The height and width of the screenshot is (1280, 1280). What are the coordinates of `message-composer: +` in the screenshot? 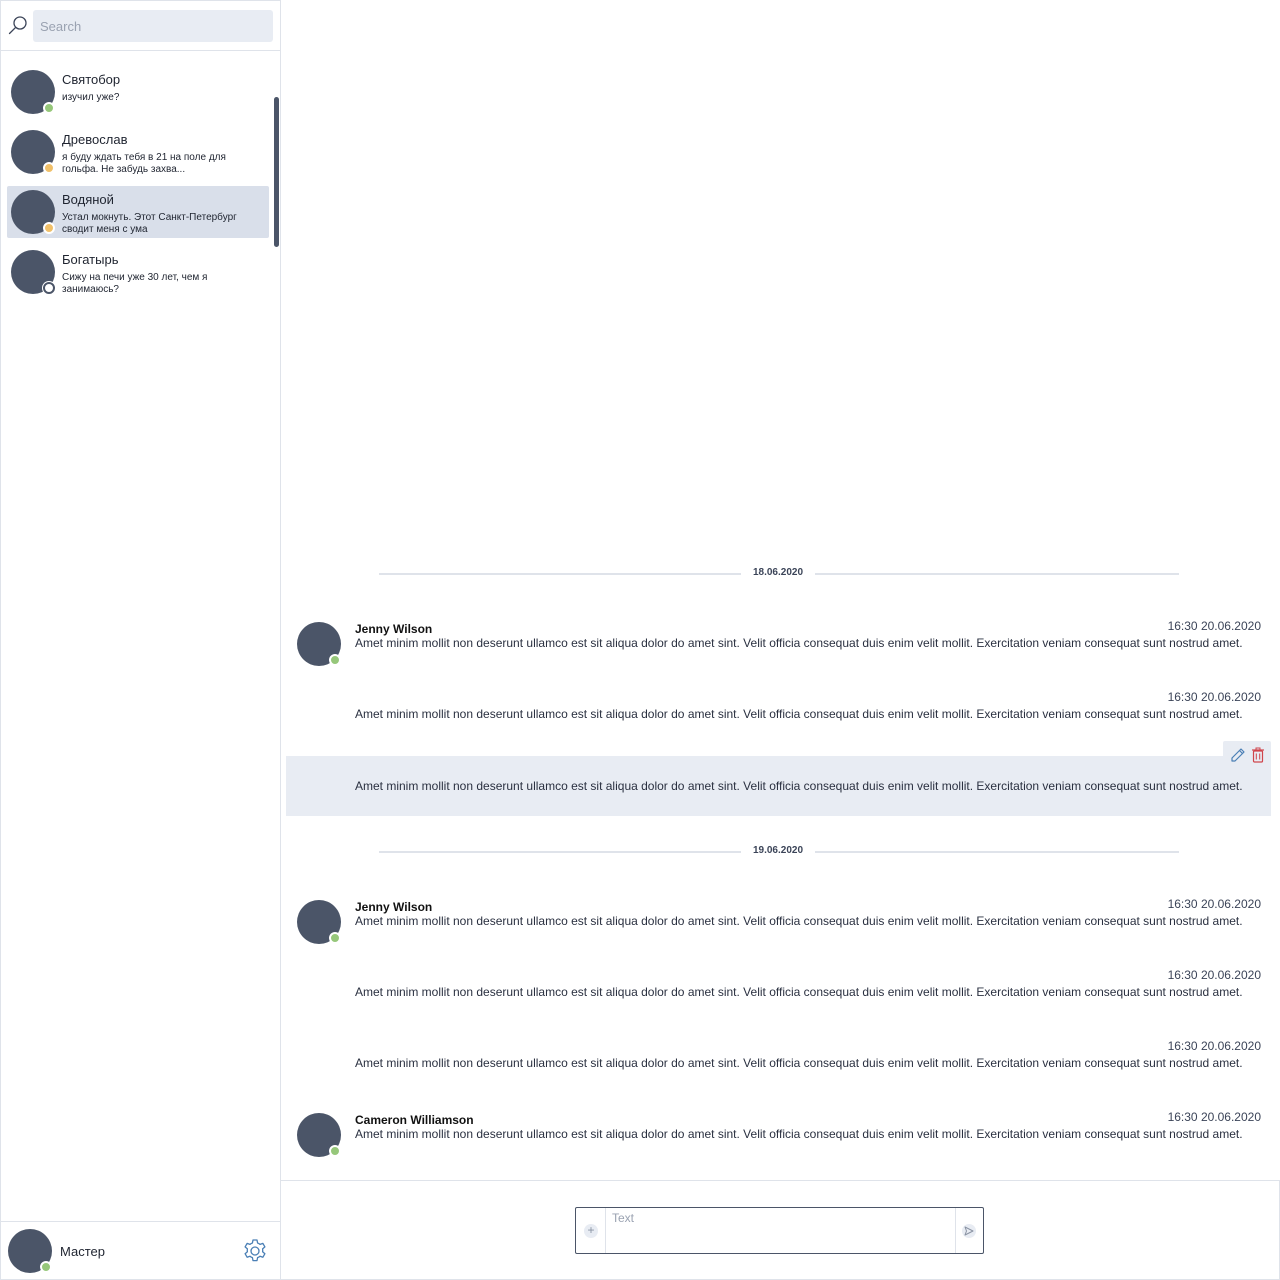 It's located at (779, 1230).